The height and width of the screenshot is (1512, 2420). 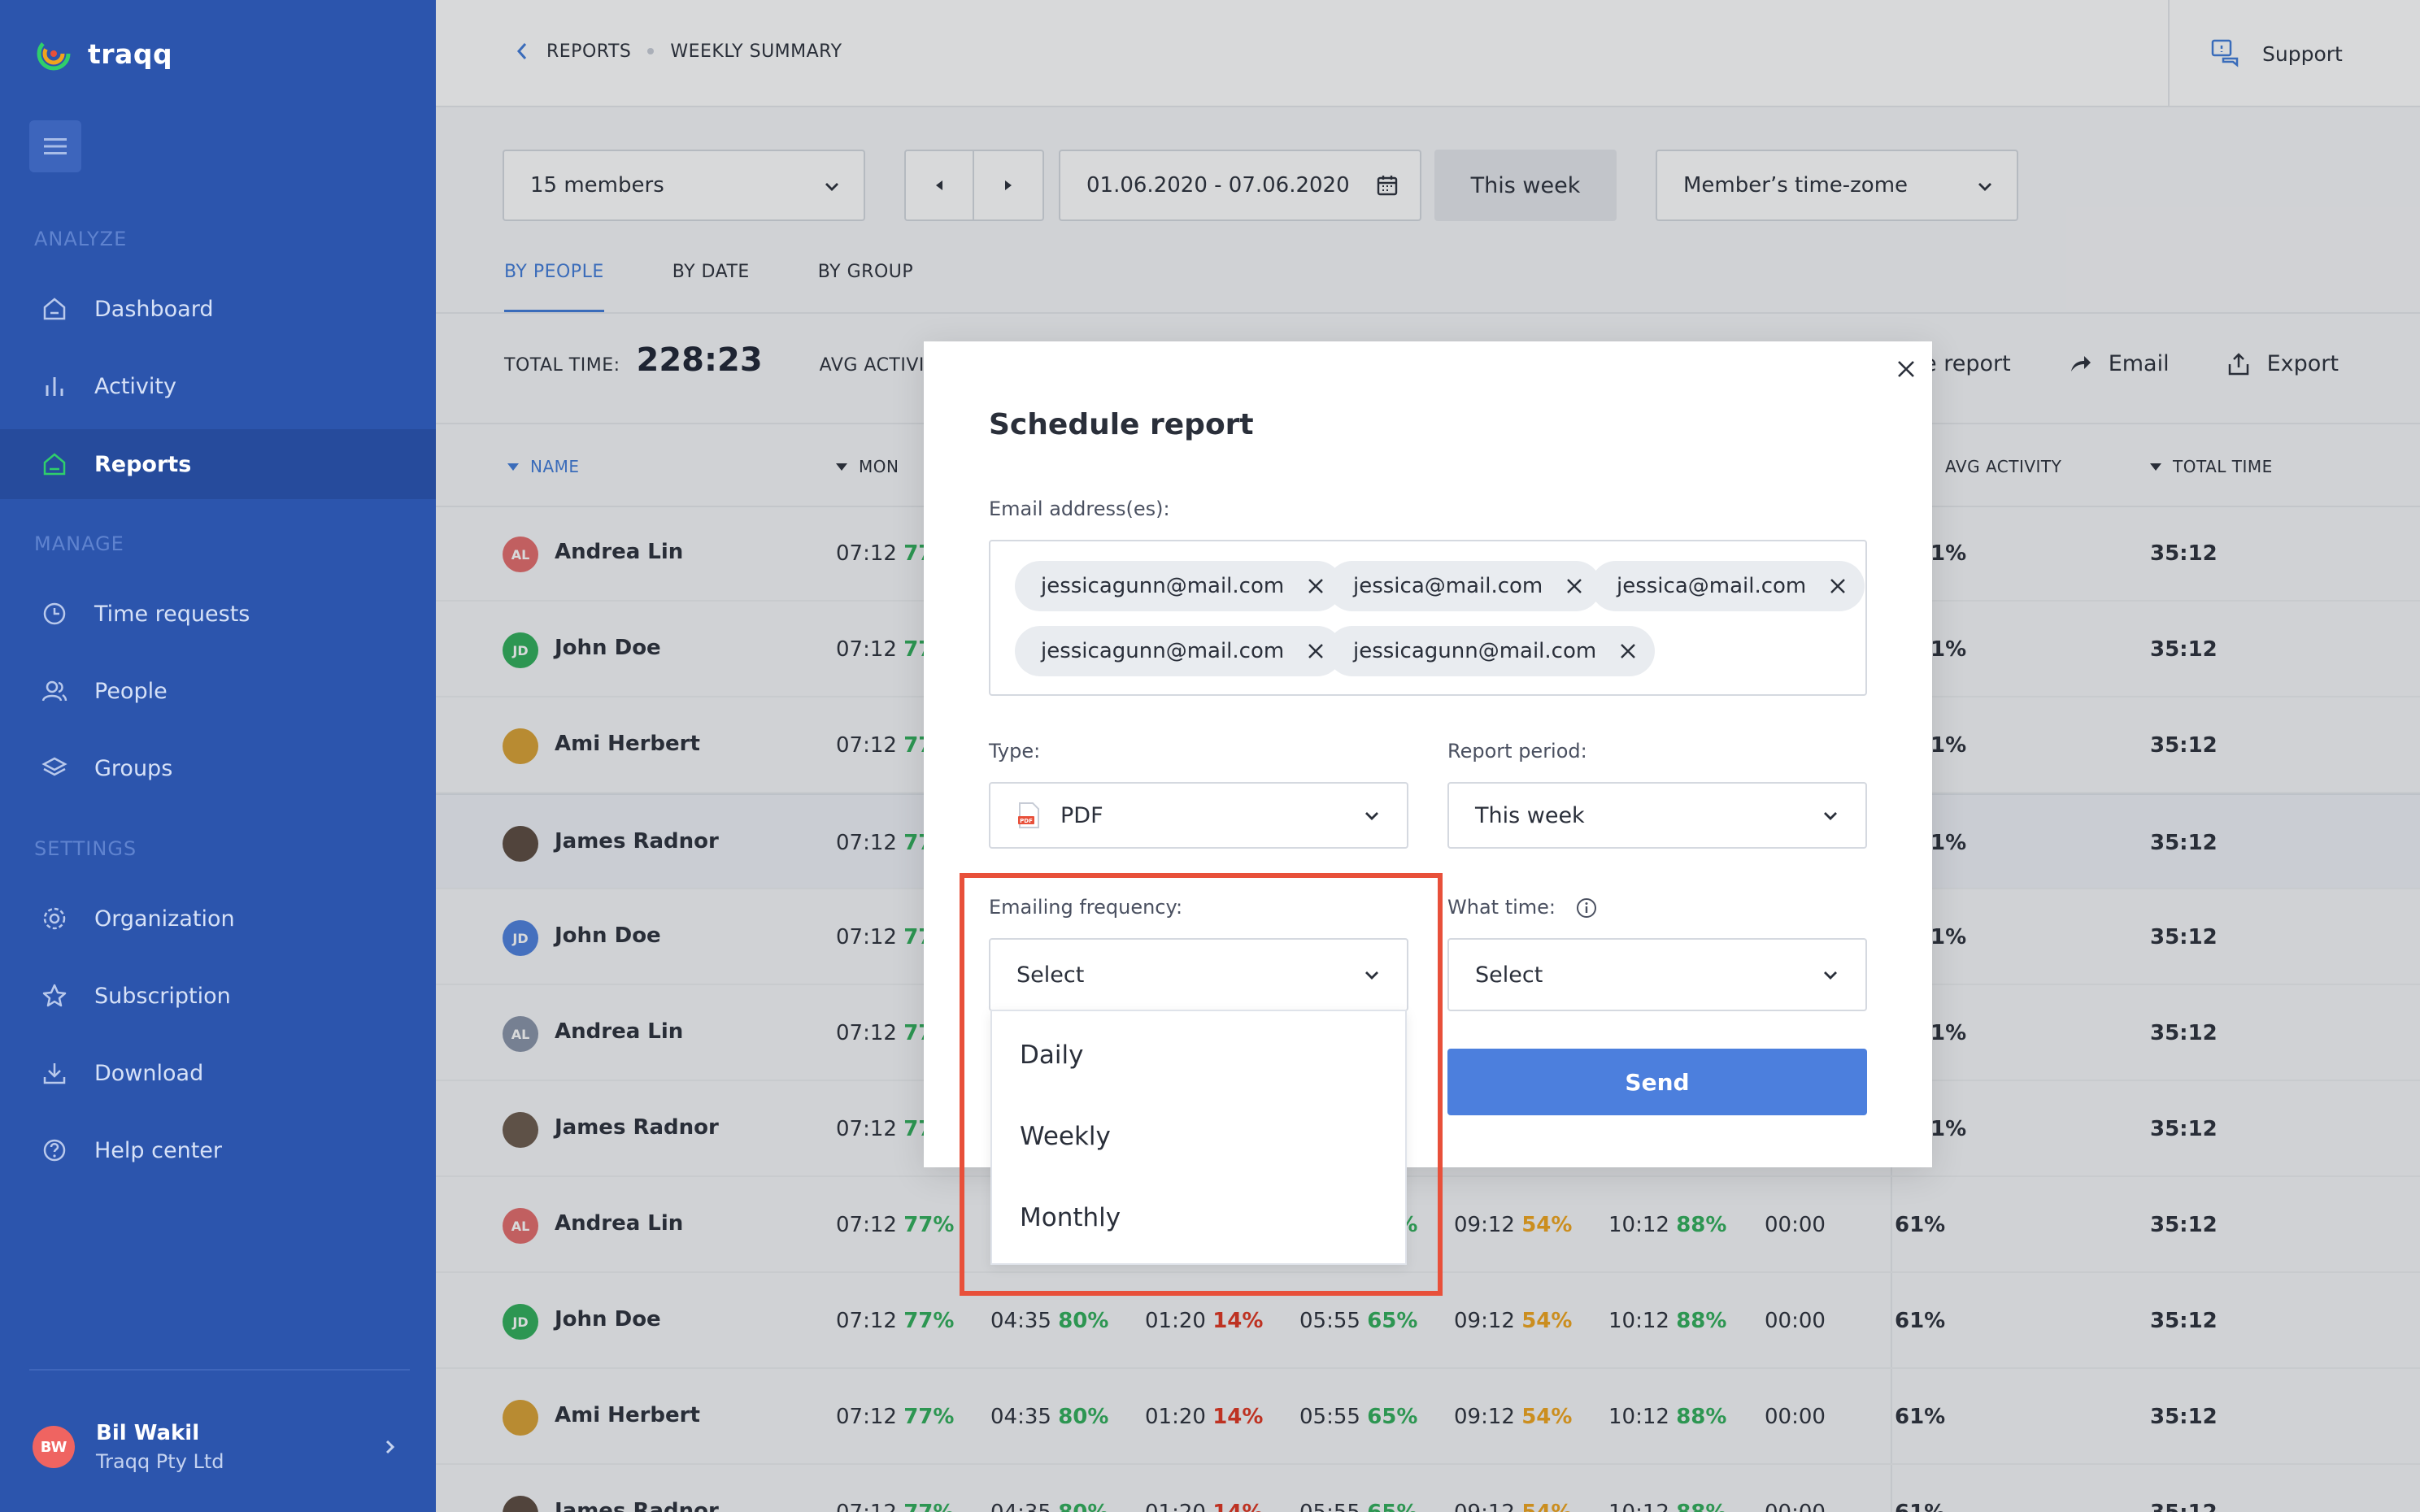 What do you see at coordinates (1028, 815) in the screenshot?
I see `pdf-file-icon: PDF` at bounding box center [1028, 815].